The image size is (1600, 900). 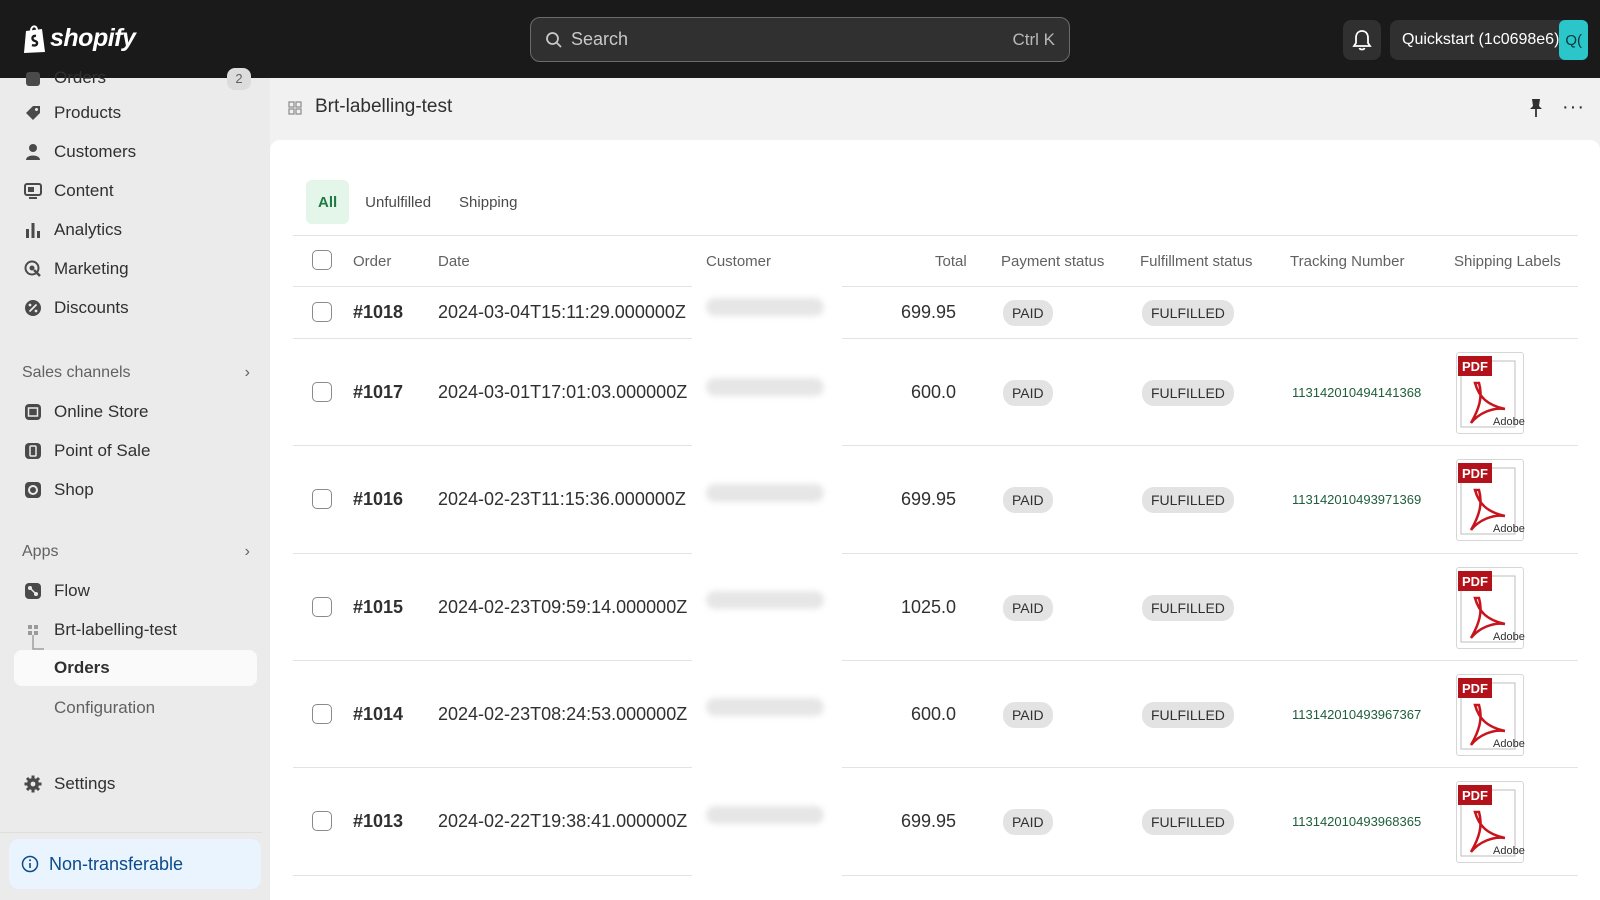 I want to click on sidebar-item-discounts: Discounts, so click(x=135, y=308).